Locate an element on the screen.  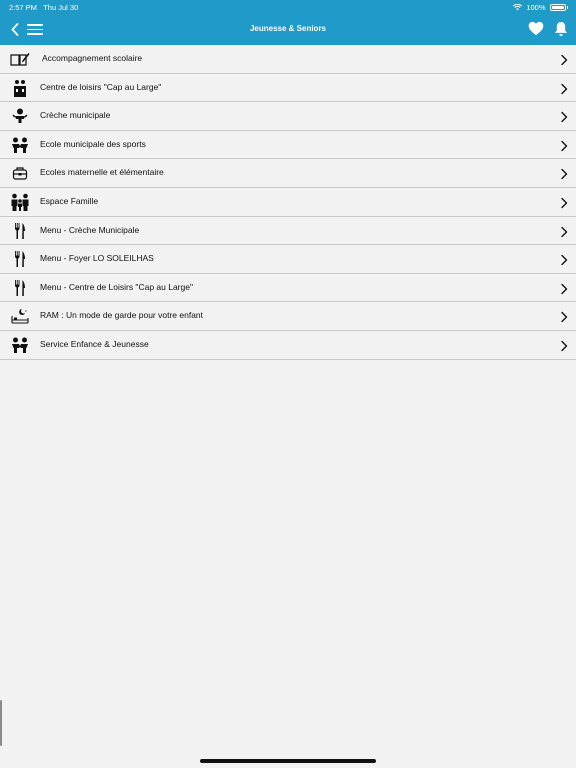
home-indicator is located at coordinates (288, 761).